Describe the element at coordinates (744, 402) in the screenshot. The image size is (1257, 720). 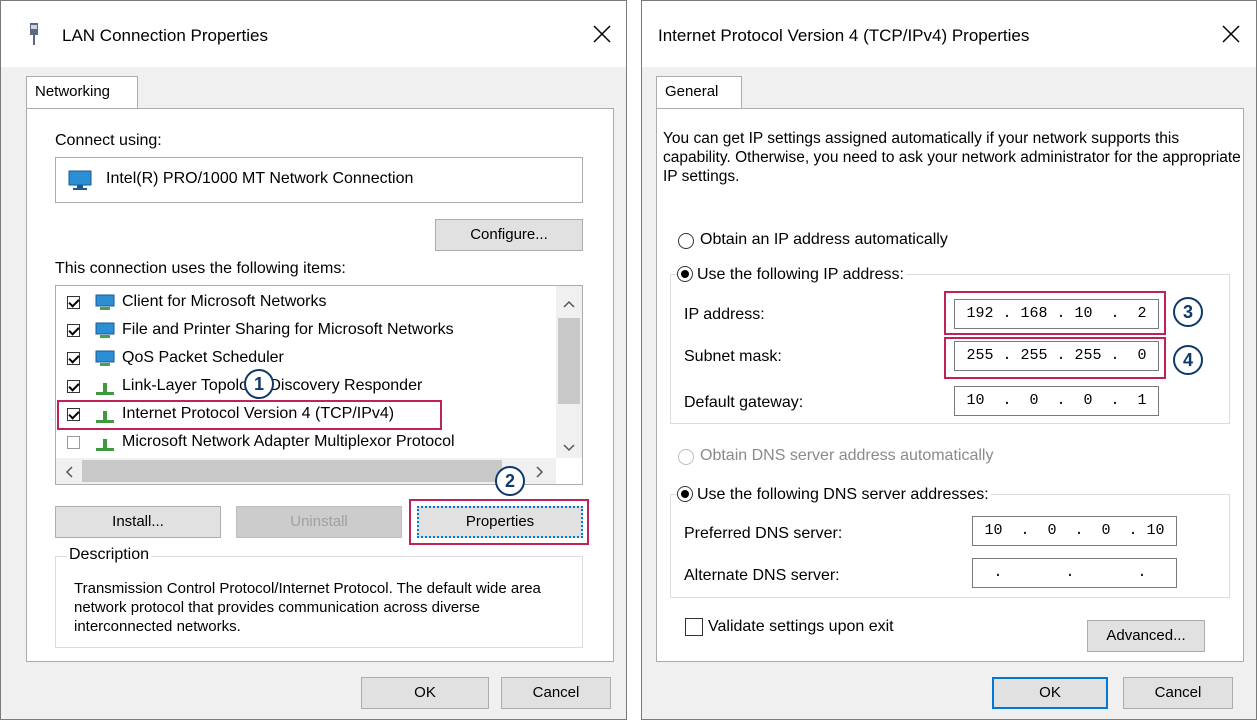
I see `default-gateway-label: Default gateway:` at that location.